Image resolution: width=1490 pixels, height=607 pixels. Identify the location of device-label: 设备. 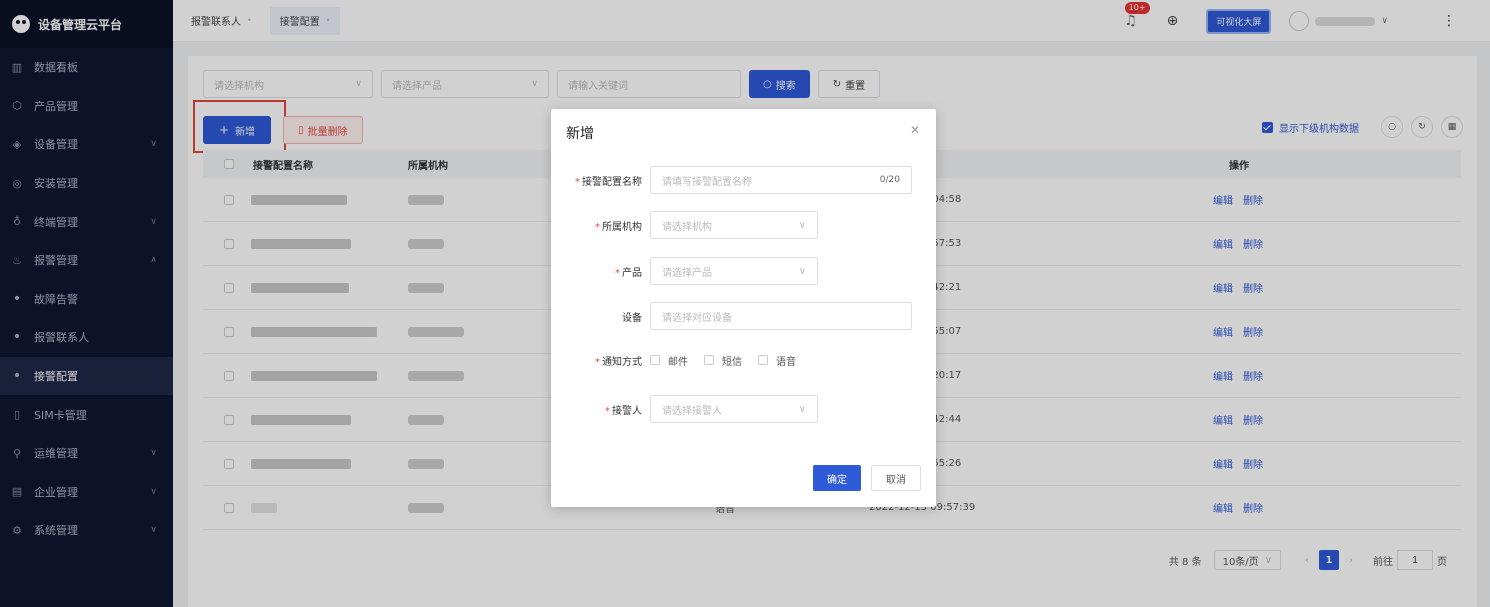
(632, 318).